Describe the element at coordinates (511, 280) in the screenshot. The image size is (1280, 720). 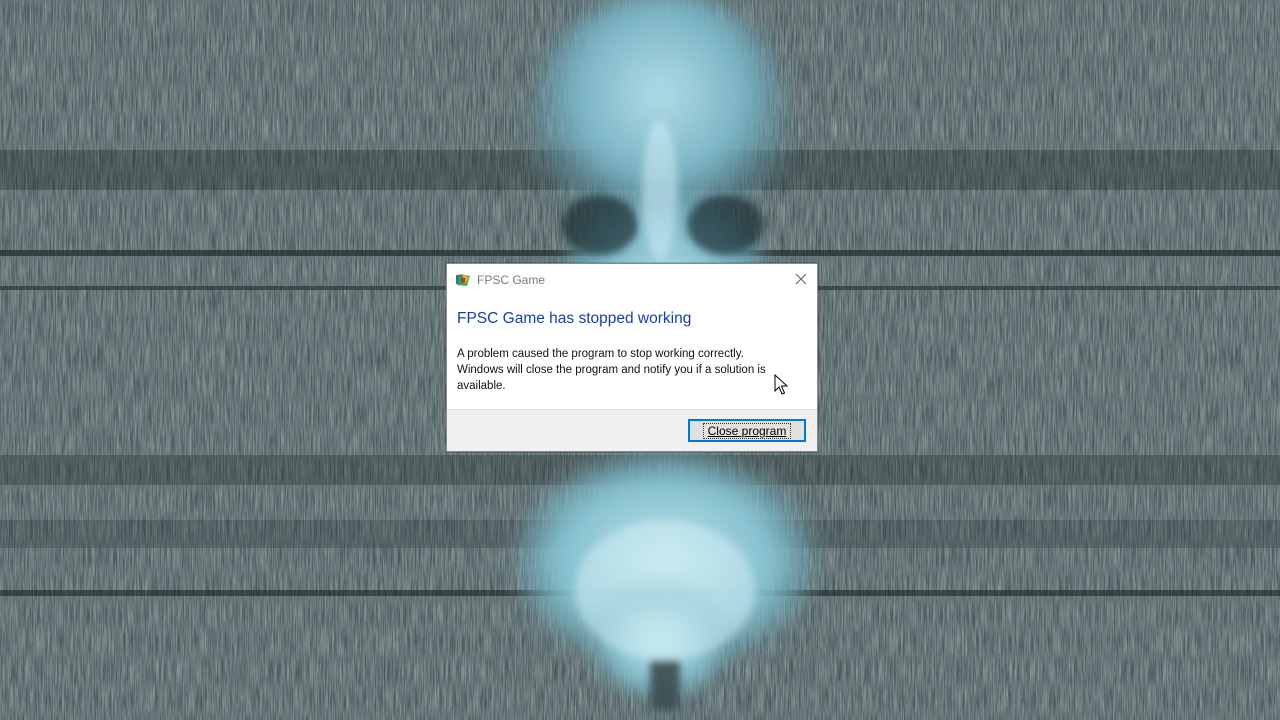
I see `dialog-title: FPSC Game` at that location.